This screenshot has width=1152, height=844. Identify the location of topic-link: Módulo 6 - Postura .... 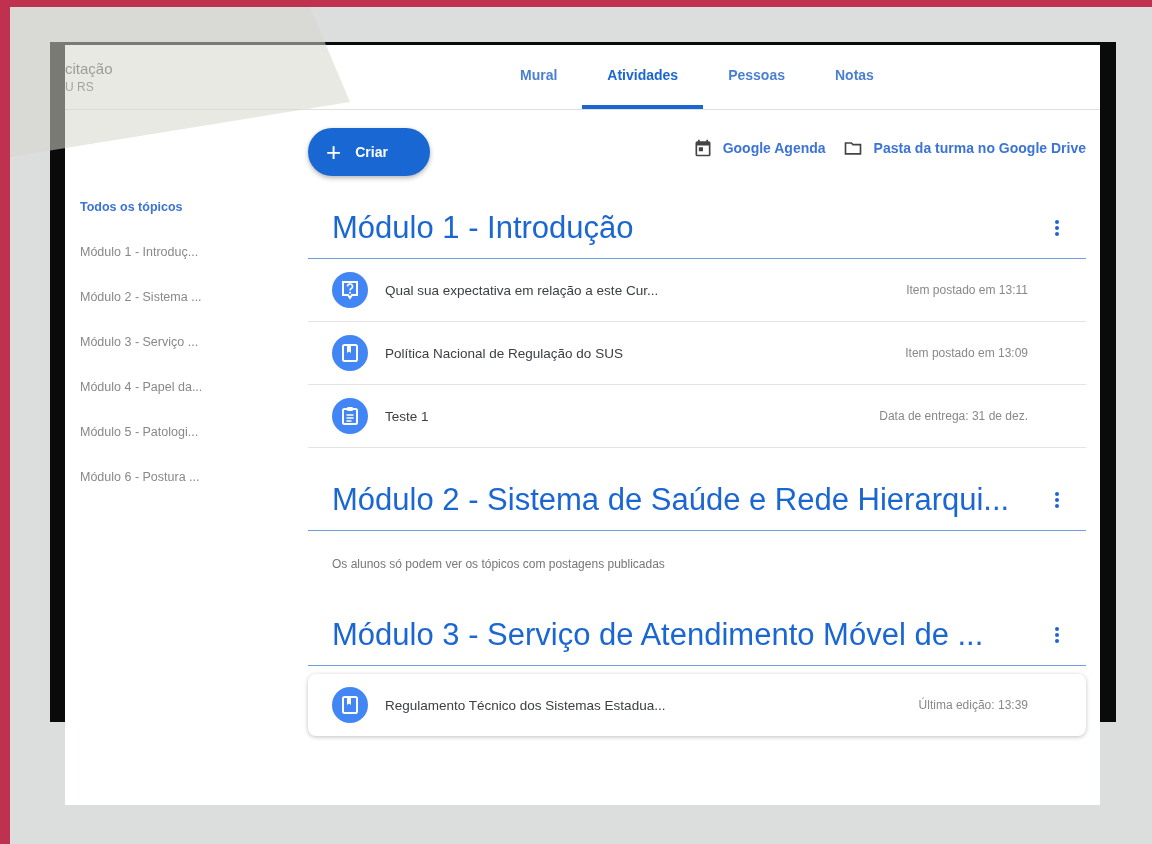
(132, 477).